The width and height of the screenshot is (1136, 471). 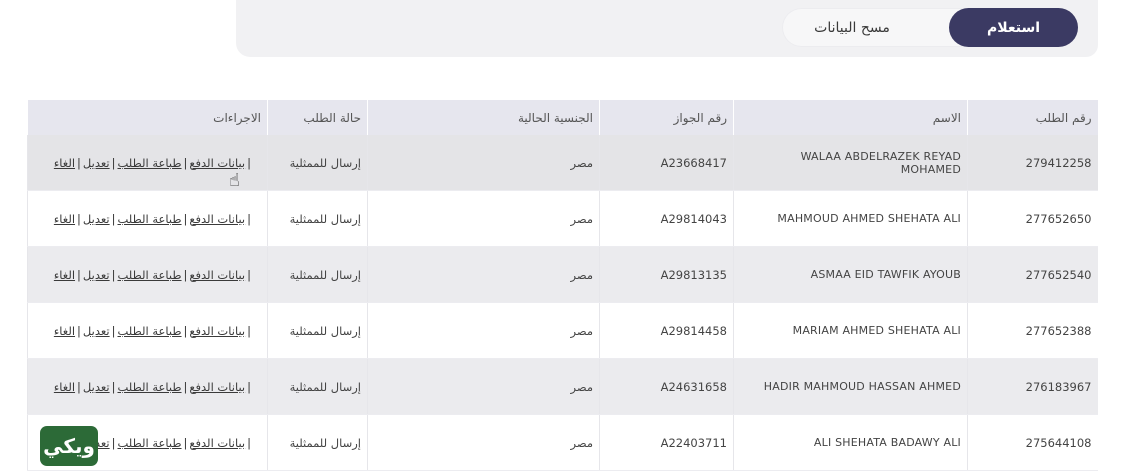 What do you see at coordinates (317, 117) in the screenshot?
I see `header-status: حالة الطلب` at bounding box center [317, 117].